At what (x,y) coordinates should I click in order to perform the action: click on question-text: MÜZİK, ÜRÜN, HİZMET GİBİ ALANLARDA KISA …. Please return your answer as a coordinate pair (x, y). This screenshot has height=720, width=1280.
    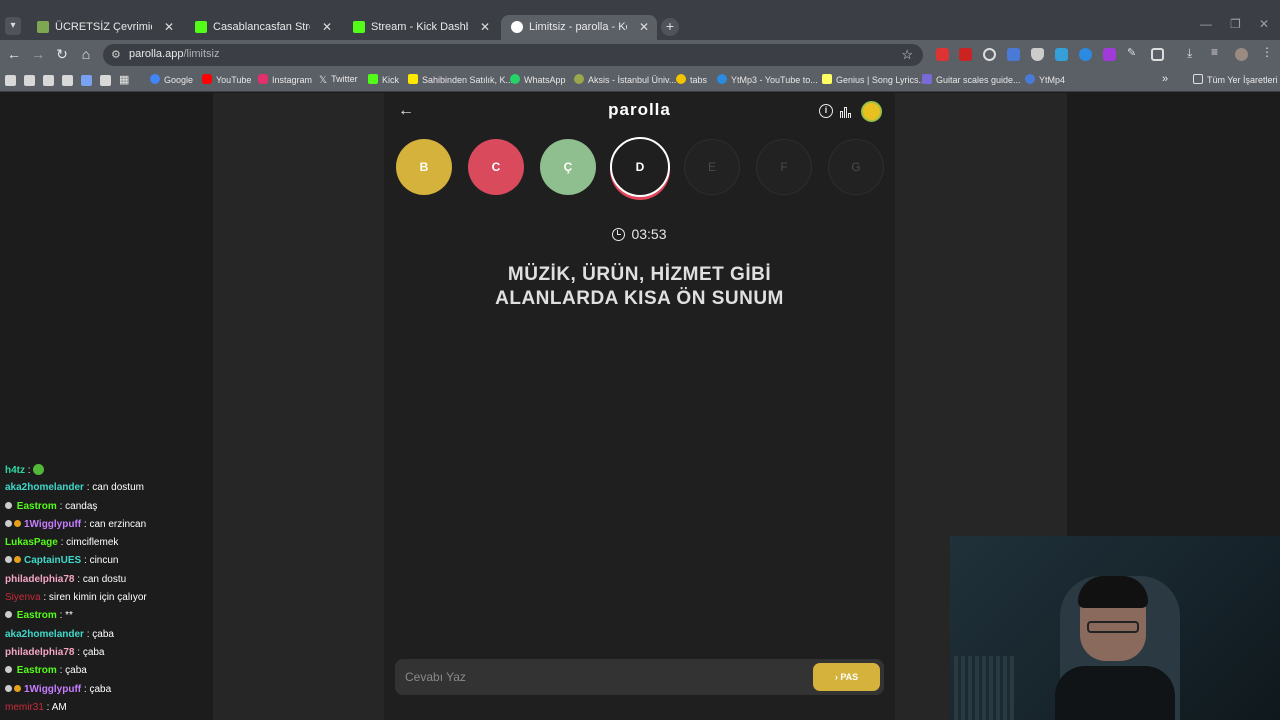
    Looking at the image, I should click on (639, 286).